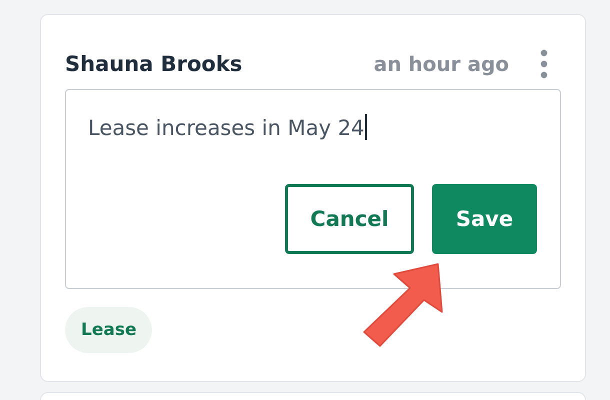 The height and width of the screenshot is (400, 610). What do you see at coordinates (484, 219) in the screenshot?
I see `save-button: Save` at bounding box center [484, 219].